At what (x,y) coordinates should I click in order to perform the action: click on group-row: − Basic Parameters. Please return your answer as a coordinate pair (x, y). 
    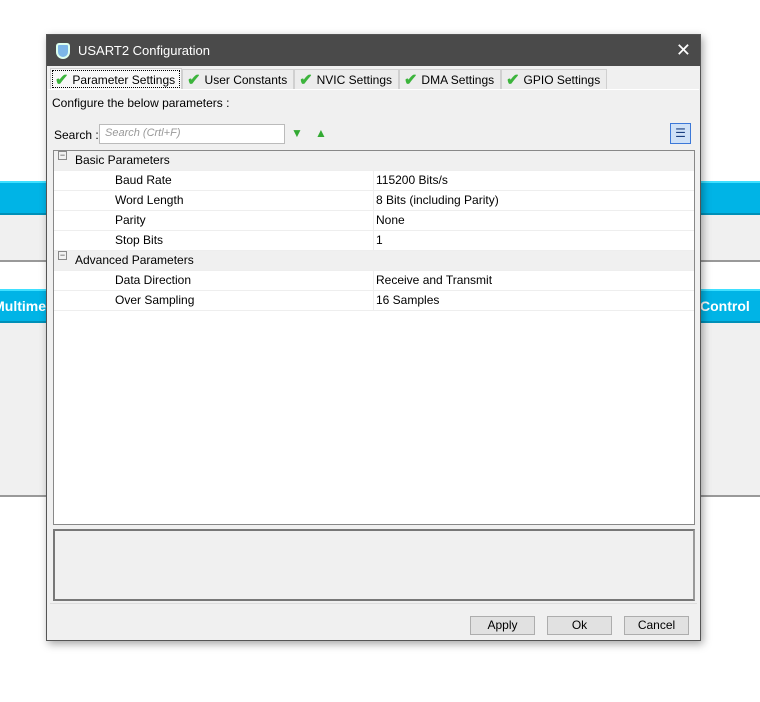
    Looking at the image, I should click on (374, 161).